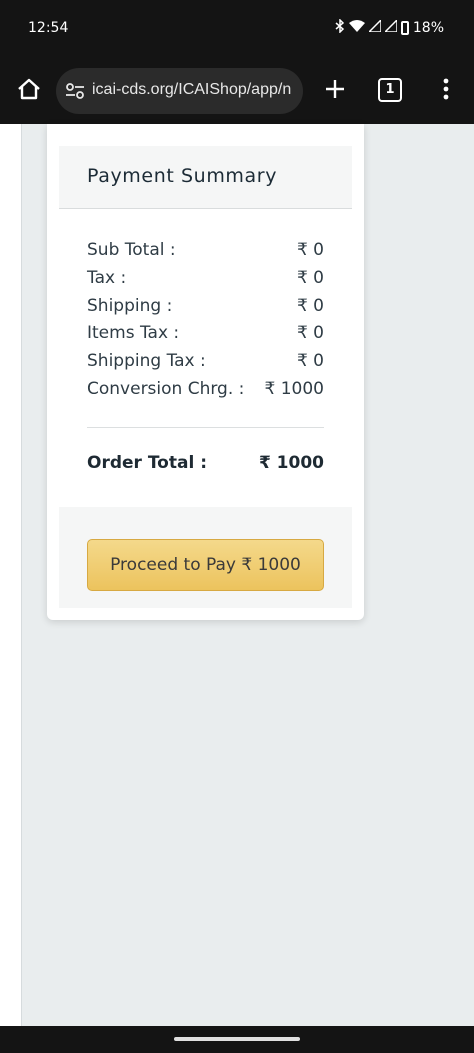  I want to click on order-total-label: Order Total :, so click(147, 463).